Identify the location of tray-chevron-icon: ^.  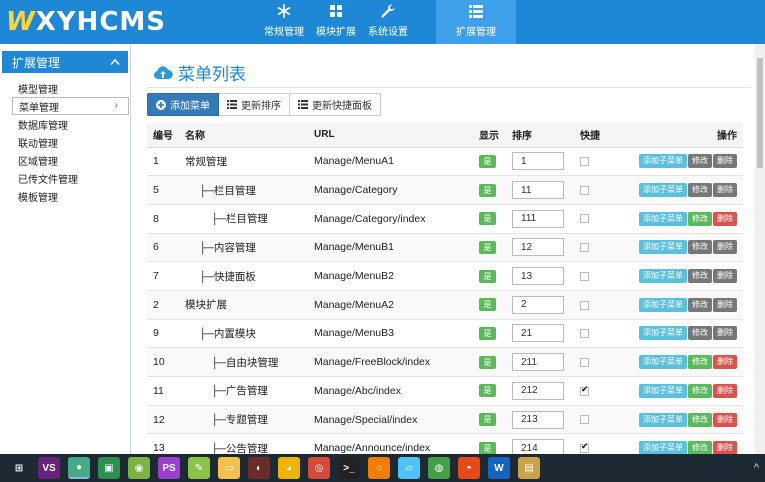
(756, 468).